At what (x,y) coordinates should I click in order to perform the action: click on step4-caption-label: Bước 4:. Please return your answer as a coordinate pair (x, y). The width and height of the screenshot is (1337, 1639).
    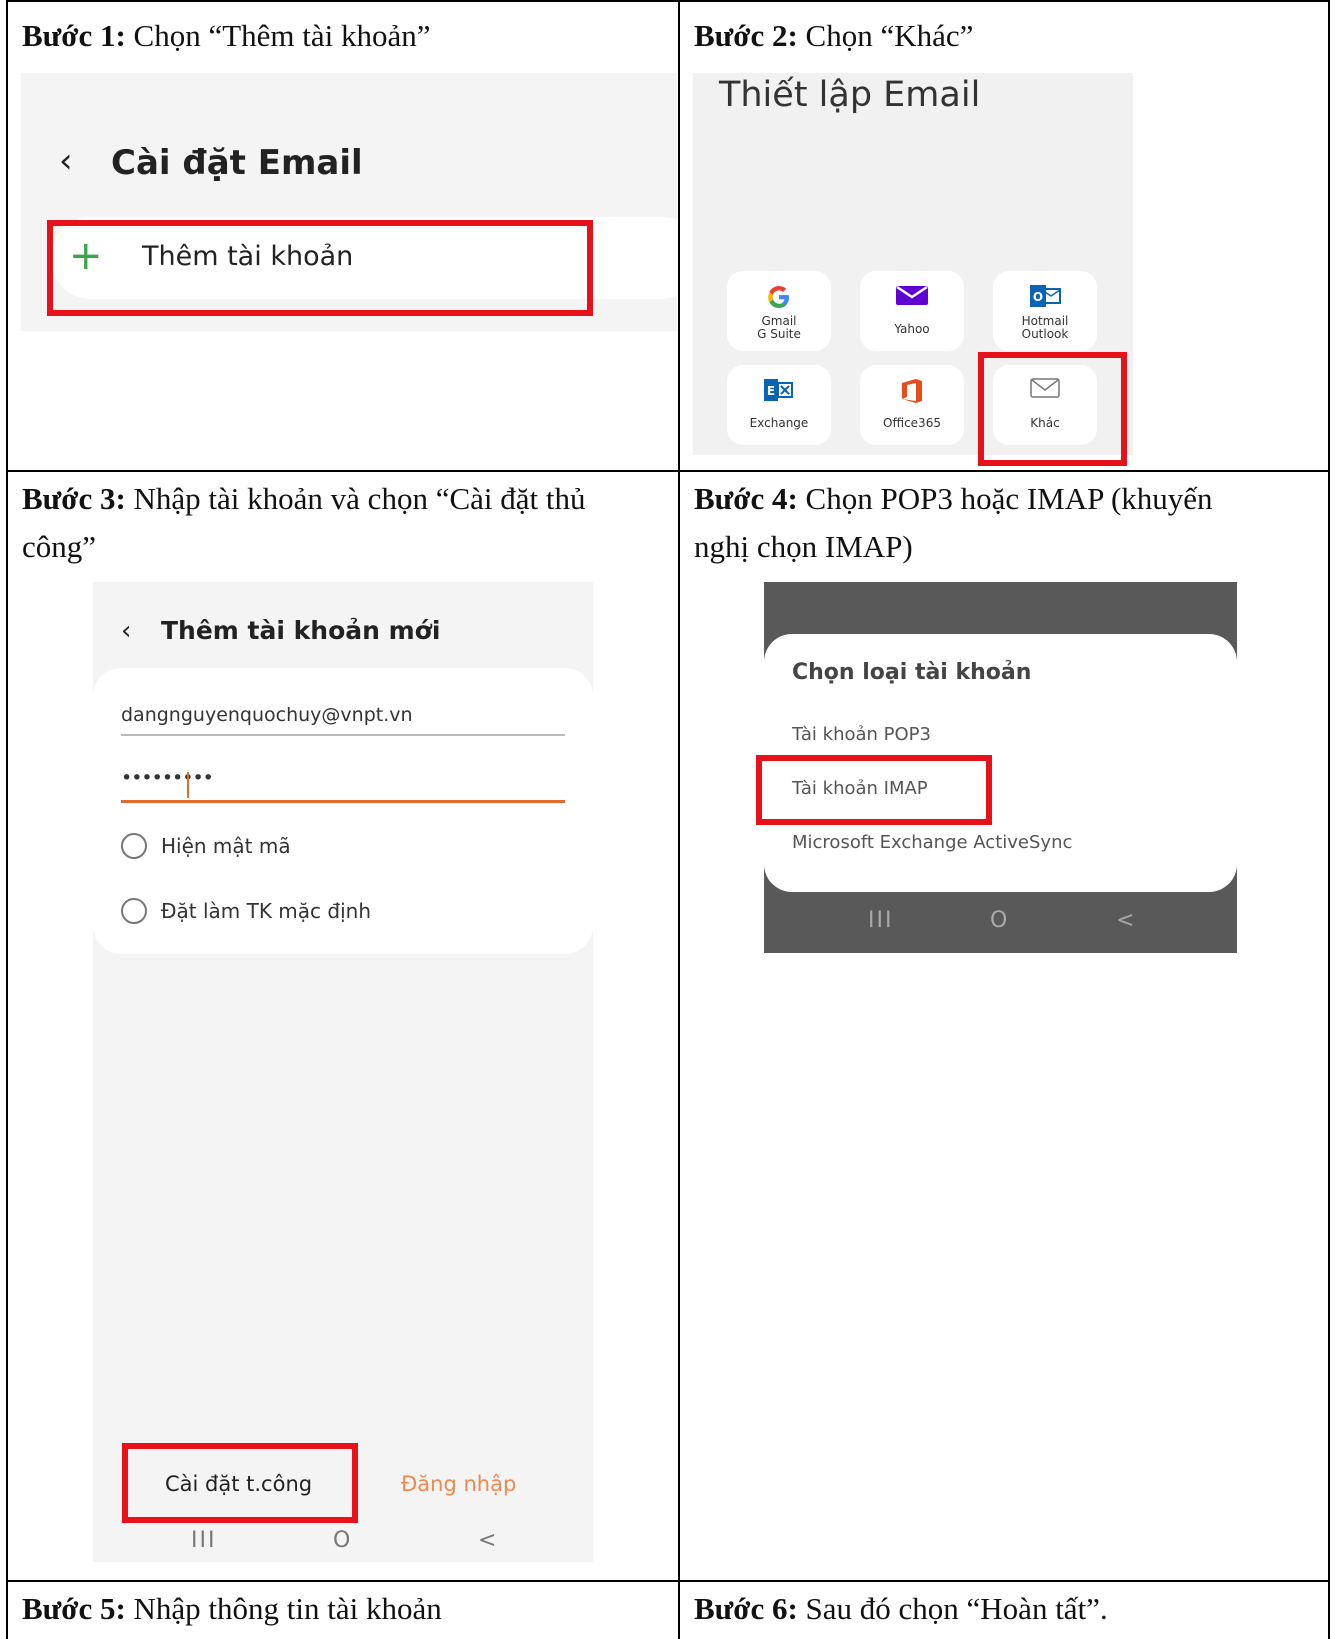
    Looking at the image, I should click on (746, 498).